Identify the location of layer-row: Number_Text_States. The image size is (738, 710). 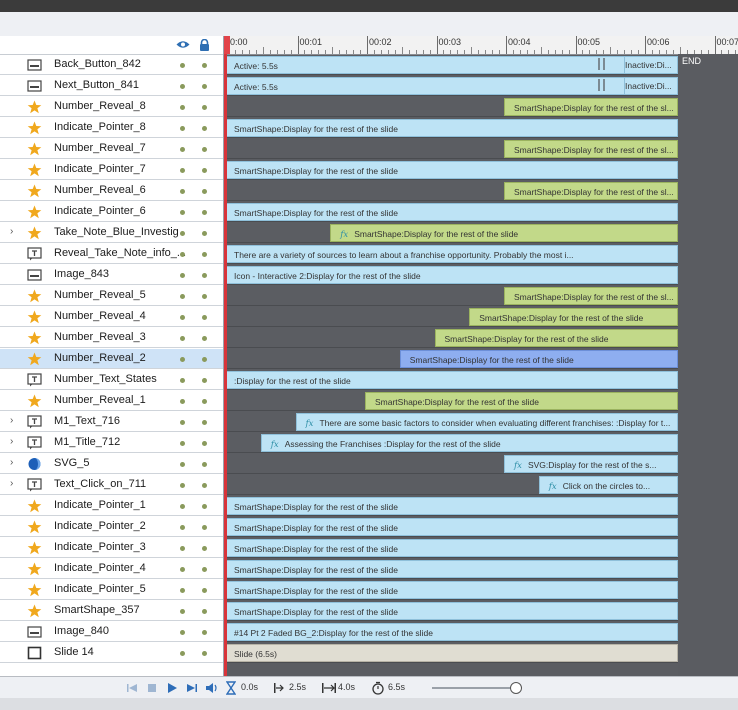
(111, 380).